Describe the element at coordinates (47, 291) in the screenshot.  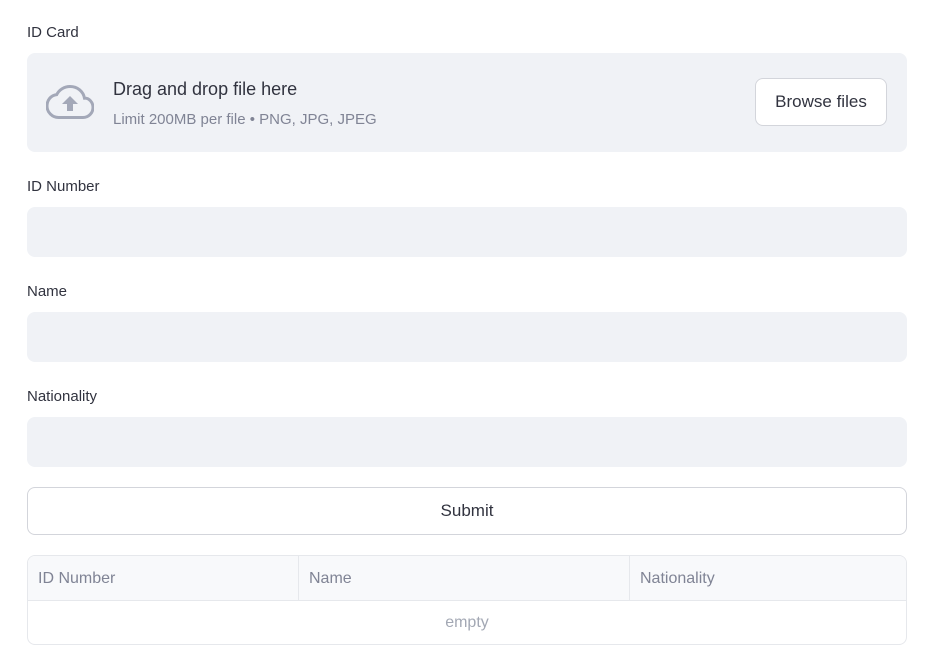
I see `name-label: Name` at that location.